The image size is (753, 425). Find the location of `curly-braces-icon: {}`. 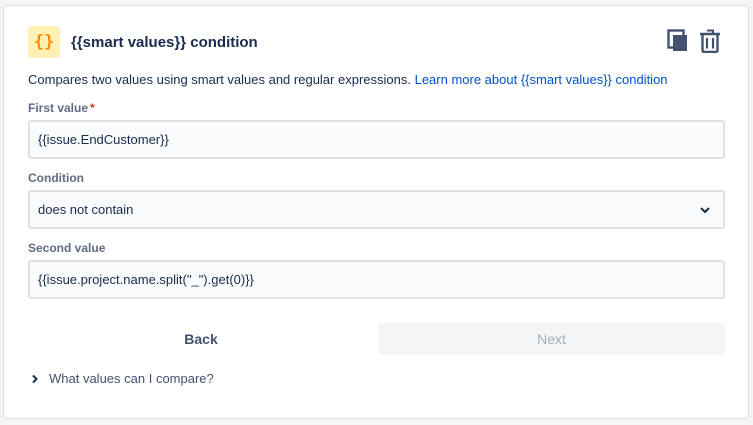

curly-braces-icon: {} is located at coordinates (44, 42).